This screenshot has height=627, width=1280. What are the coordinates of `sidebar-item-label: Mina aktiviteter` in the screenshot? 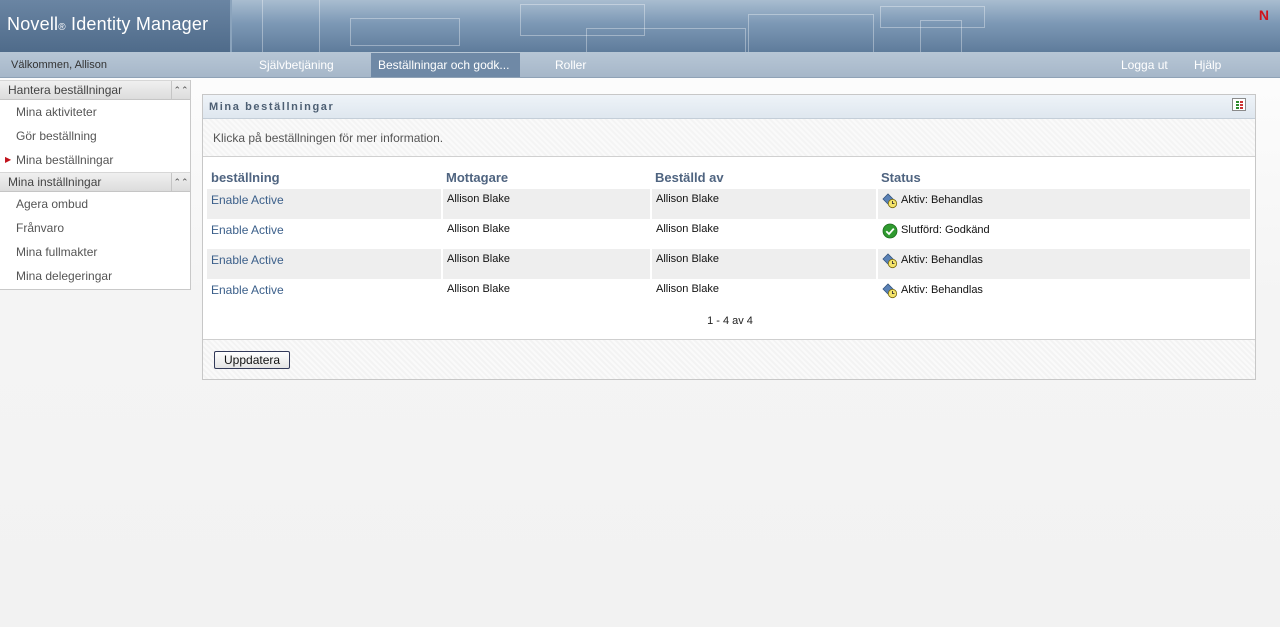 It's located at (56, 112).